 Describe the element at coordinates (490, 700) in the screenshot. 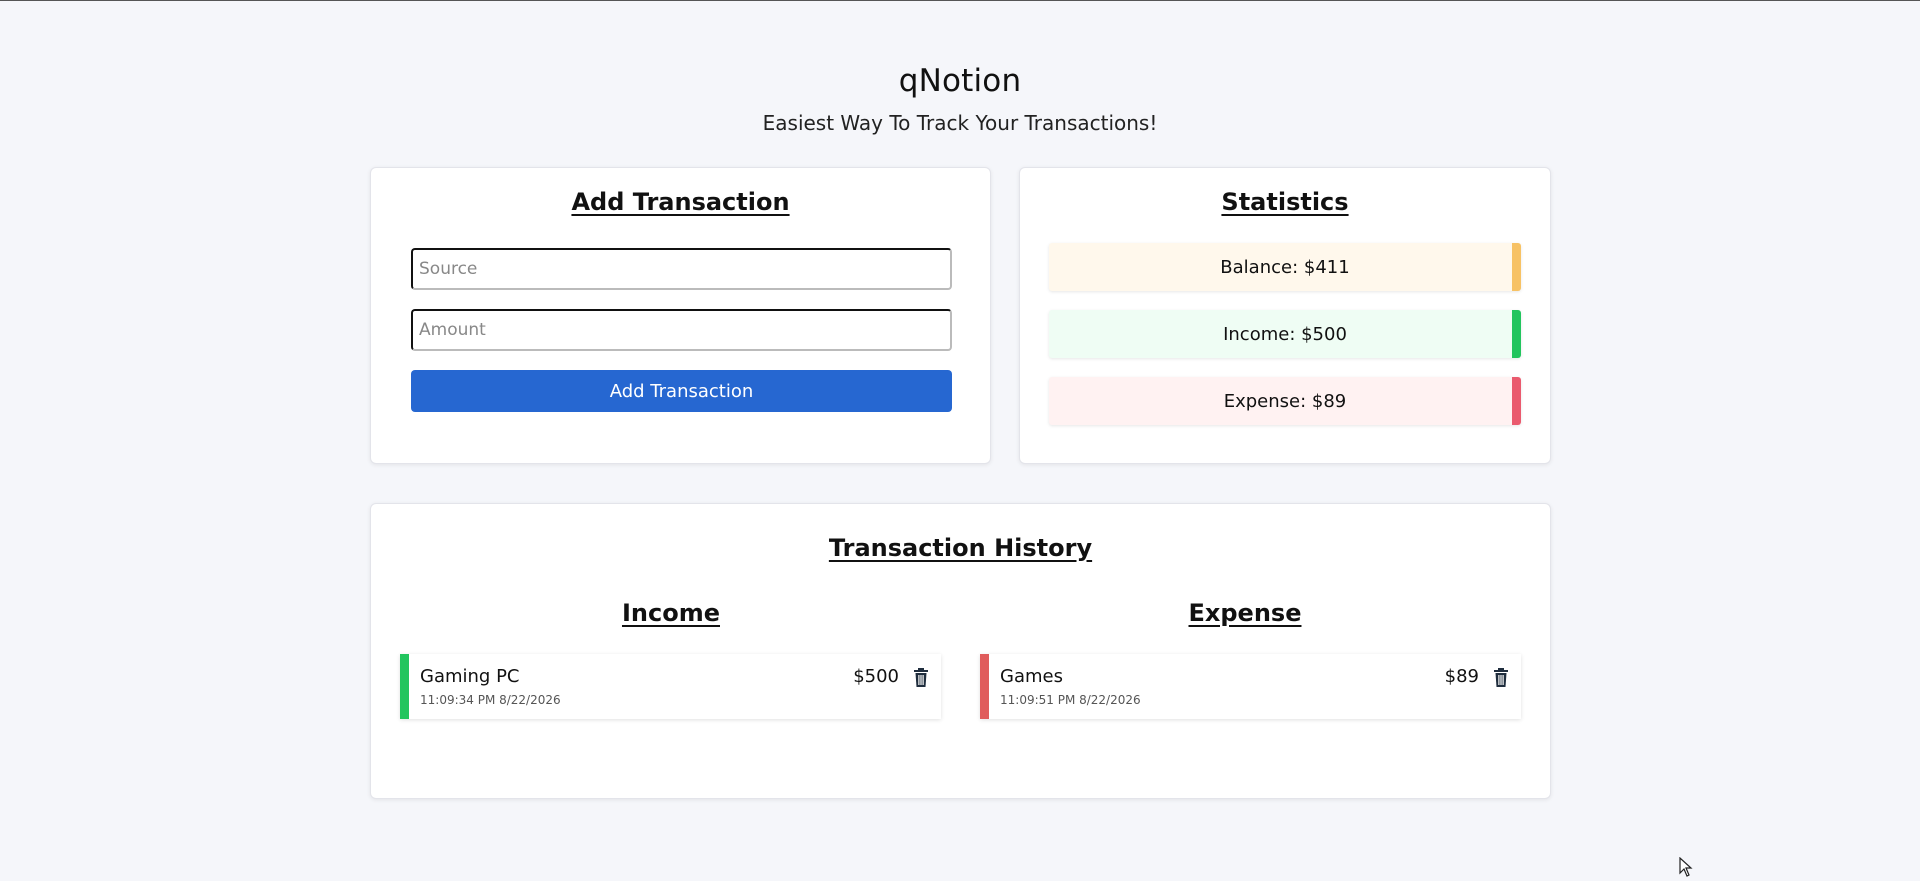

I see `transaction-time: 11:09:34 PM 8/22/2026` at that location.